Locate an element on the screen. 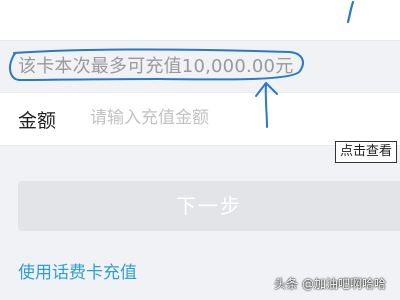 This screenshot has height=300, width=400. amount-input is located at coordinates (240, 118).